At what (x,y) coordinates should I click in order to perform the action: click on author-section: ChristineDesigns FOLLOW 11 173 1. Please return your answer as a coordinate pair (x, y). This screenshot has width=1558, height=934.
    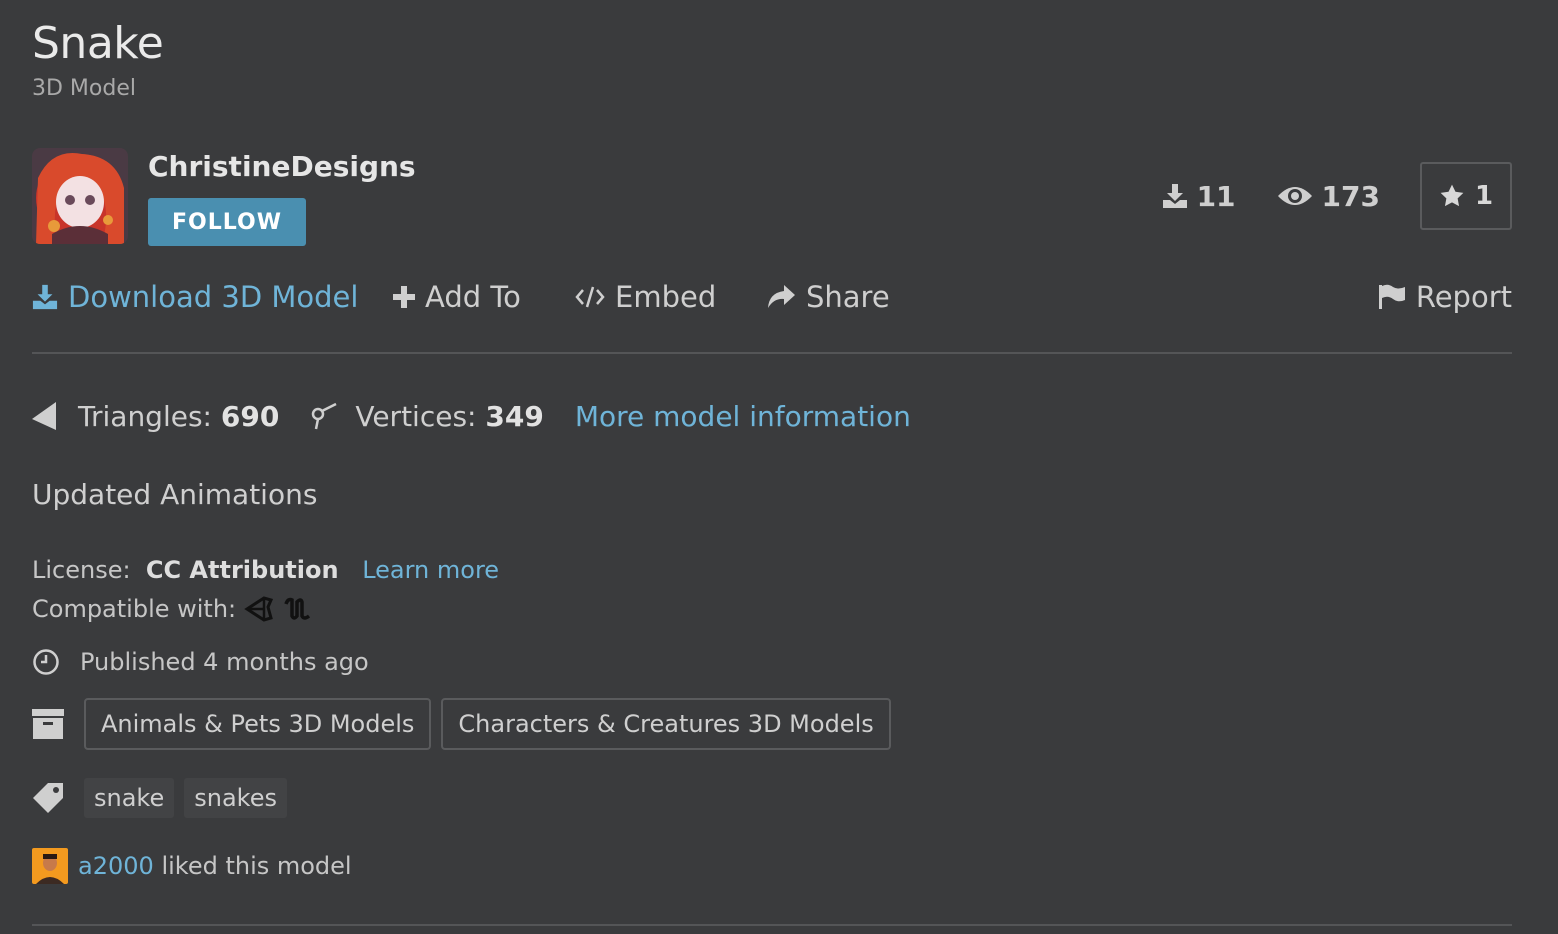
    Looking at the image, I should click on (772, 197).